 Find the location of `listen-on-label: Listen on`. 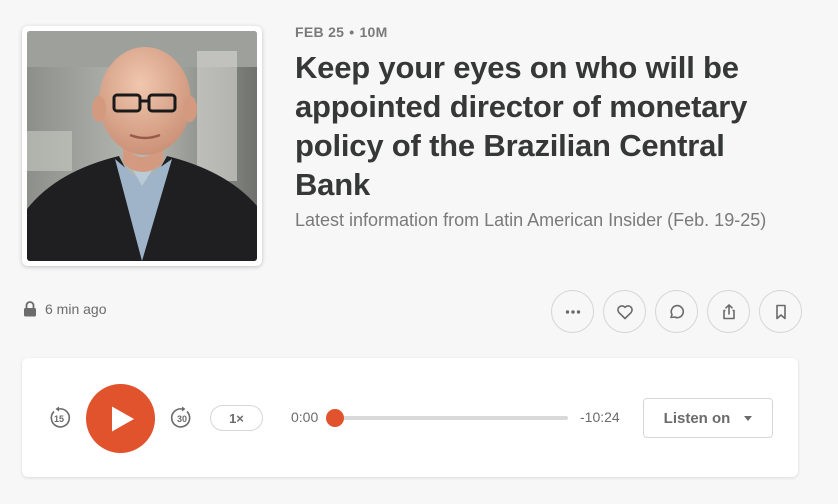

listen-on-label: Listen on is located at coordinates (697, 418).